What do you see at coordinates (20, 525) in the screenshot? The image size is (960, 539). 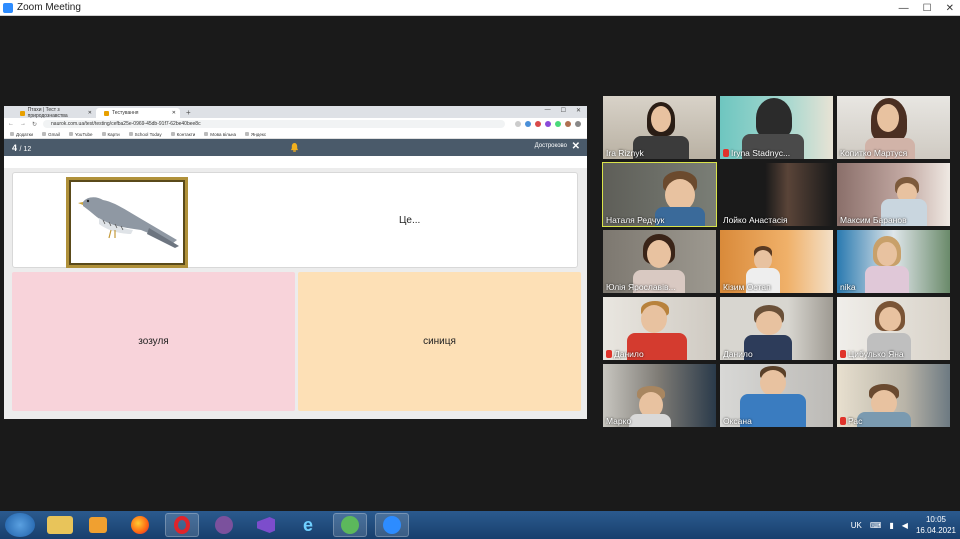 I see `start-button` at bounding box center [20, 525].